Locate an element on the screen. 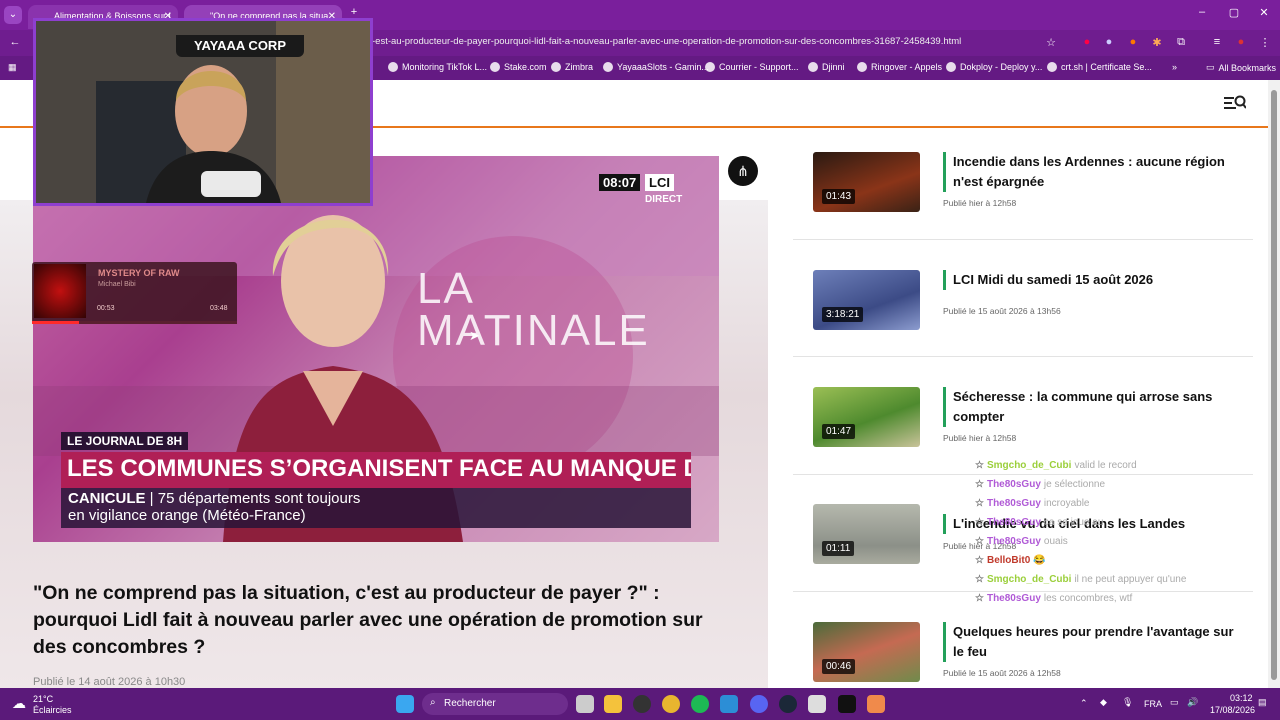 This screenshot has width=1280, height=720. obs-icon is located at coordinates (642, 704).